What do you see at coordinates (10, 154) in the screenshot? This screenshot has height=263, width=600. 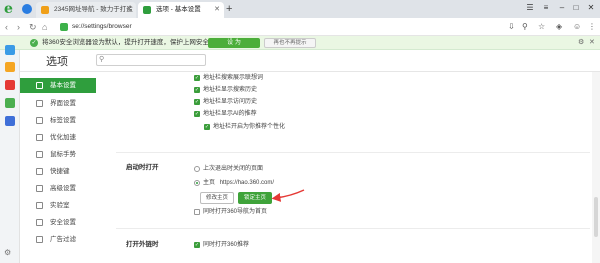 I see `browser-sidebar: ⚙` at bounding box center [10, 154].